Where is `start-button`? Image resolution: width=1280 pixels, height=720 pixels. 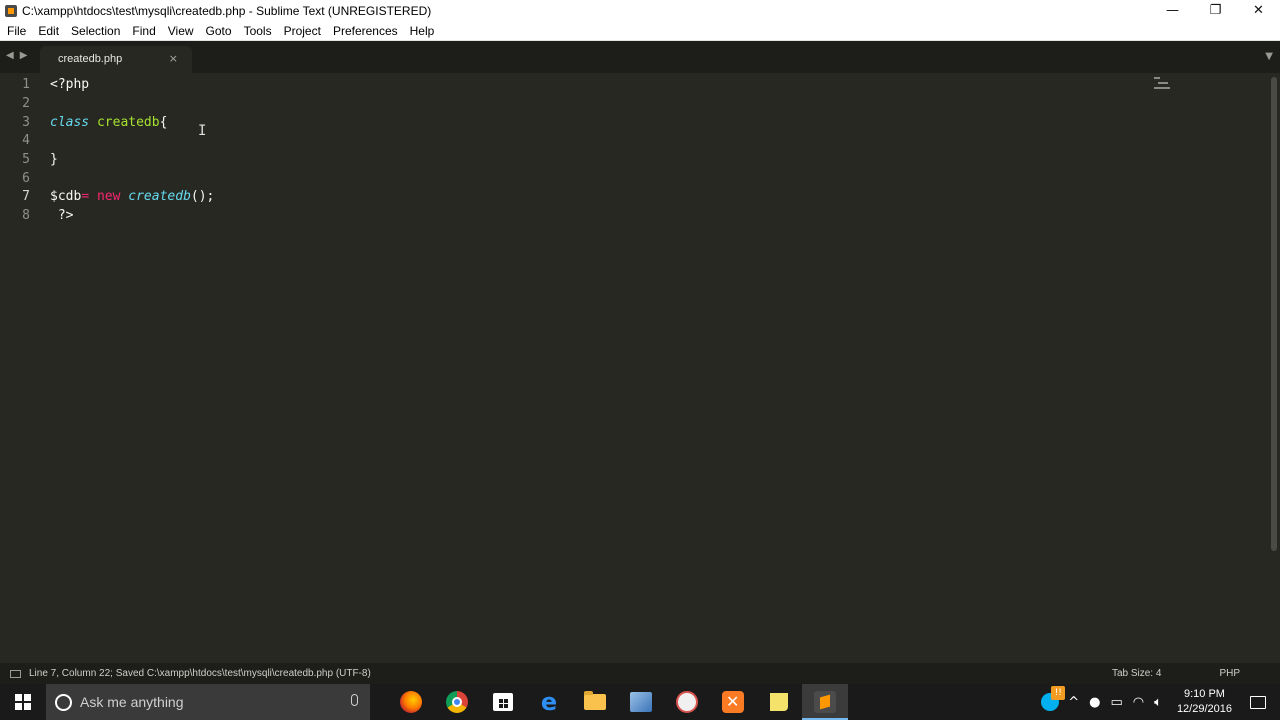
start-button is located at coordinates (23, 702).